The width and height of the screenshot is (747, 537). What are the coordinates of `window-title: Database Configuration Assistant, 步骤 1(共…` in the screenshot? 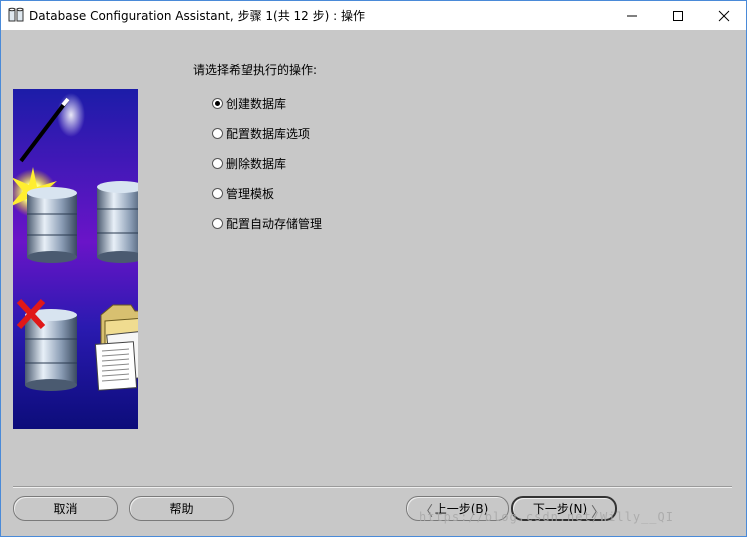 It's located at (197, 16).